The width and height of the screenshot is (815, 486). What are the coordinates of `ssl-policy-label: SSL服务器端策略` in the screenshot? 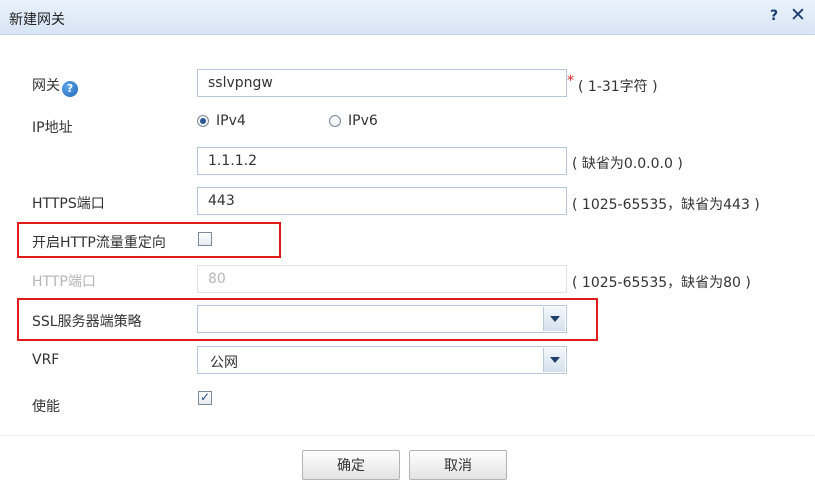 It's located at (87, 322).